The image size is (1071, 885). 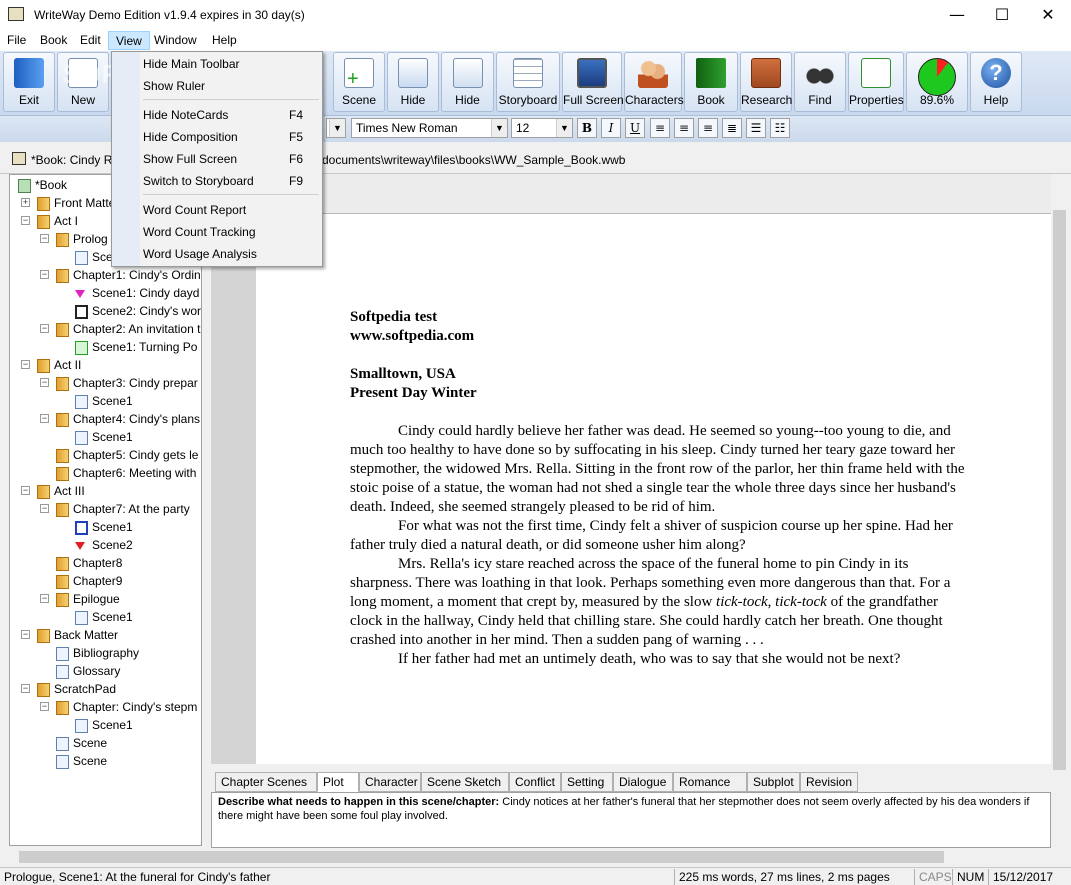 What do you see at coordinates (232, 137) in the screenshot?
I see `view-menu-item: Hide Composition F5` at bounding box center [232, 137].